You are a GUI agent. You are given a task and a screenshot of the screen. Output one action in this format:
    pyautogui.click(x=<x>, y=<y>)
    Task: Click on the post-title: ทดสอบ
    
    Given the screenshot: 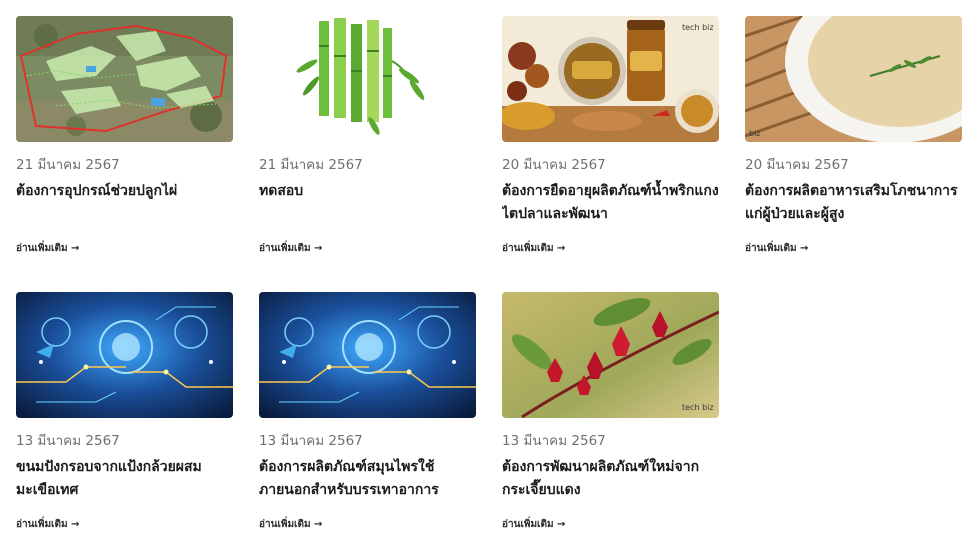 What is the action you would take?
    pyautogui.click(x=367, y=203)
    